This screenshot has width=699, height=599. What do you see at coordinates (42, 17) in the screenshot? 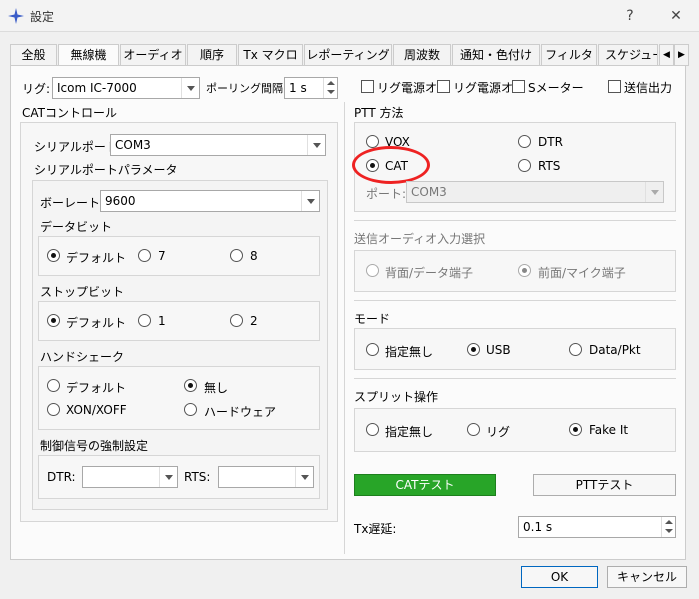
I see `window-title: 設定` at bounding box center [42, 17].